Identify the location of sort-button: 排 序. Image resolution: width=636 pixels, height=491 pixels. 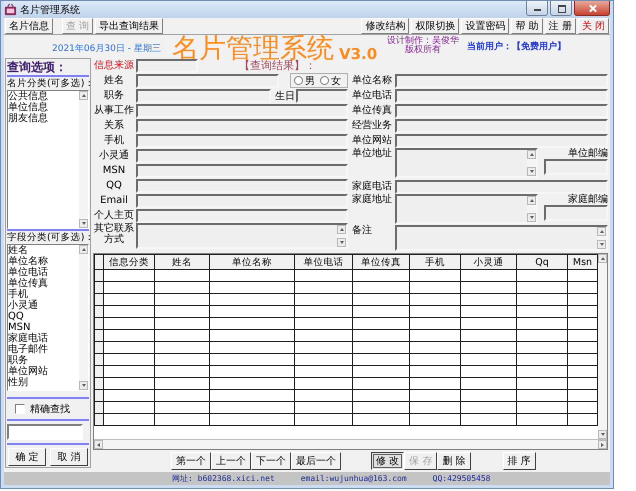
(519, 461).